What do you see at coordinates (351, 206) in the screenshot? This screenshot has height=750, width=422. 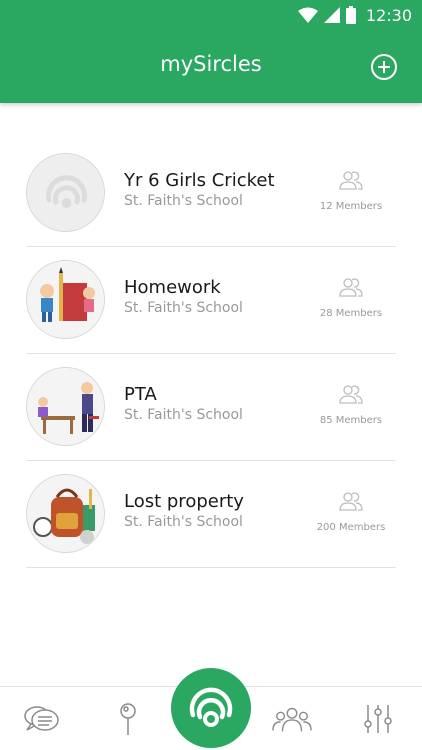 I see `members-count: 12 Members` at bounding box center [351, 206].